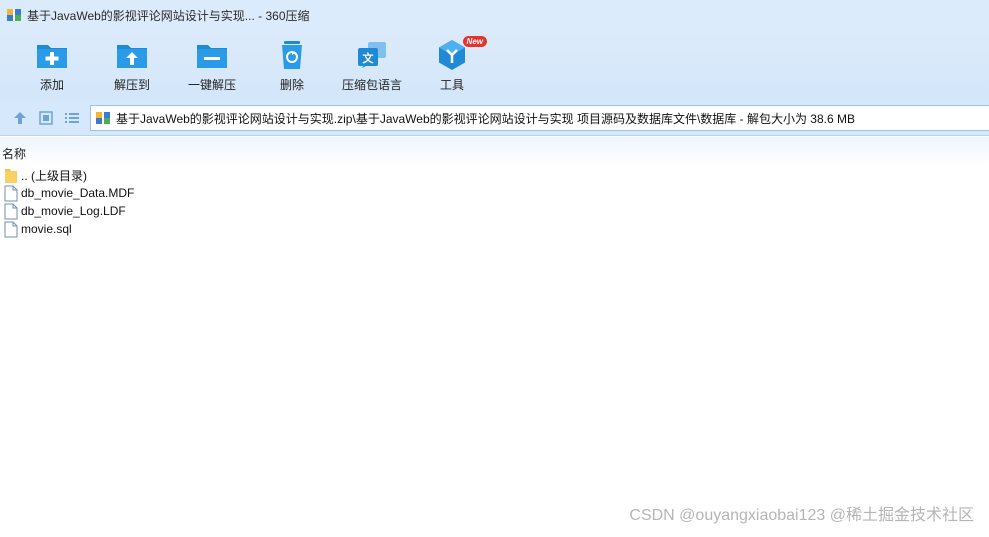  What do you see at coordinates (73, 211) in the screenshot?
I see `file-name: db_movie_Log.LDF` at bounding box center [73, 211].